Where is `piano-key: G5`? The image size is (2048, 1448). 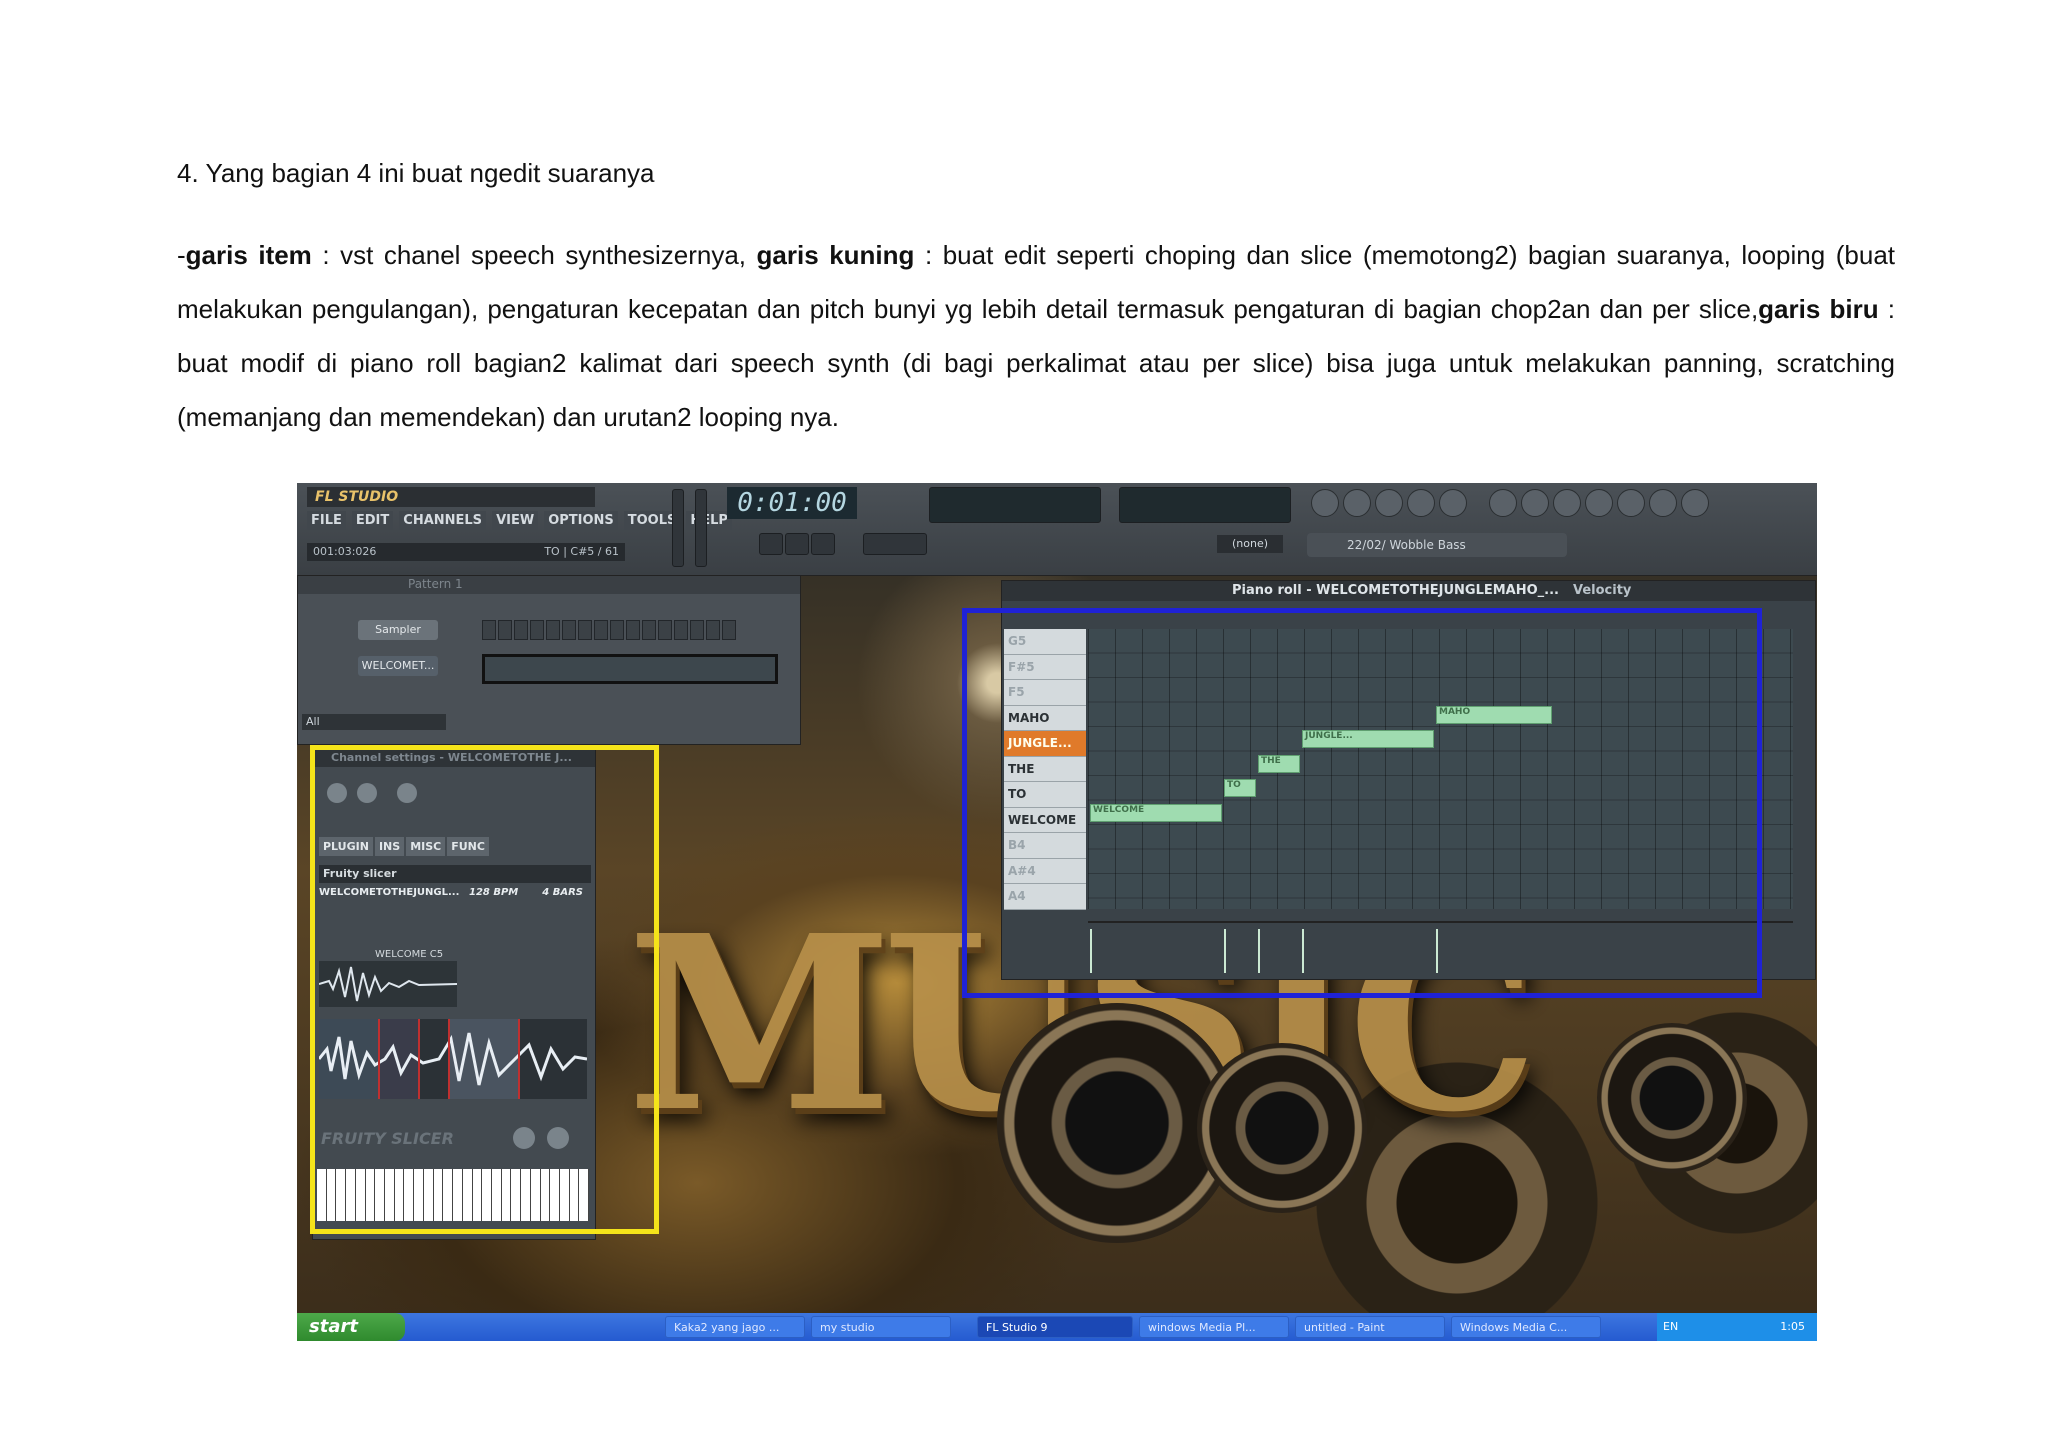
piano-key: G5 is located at coordinates (1045, 642).